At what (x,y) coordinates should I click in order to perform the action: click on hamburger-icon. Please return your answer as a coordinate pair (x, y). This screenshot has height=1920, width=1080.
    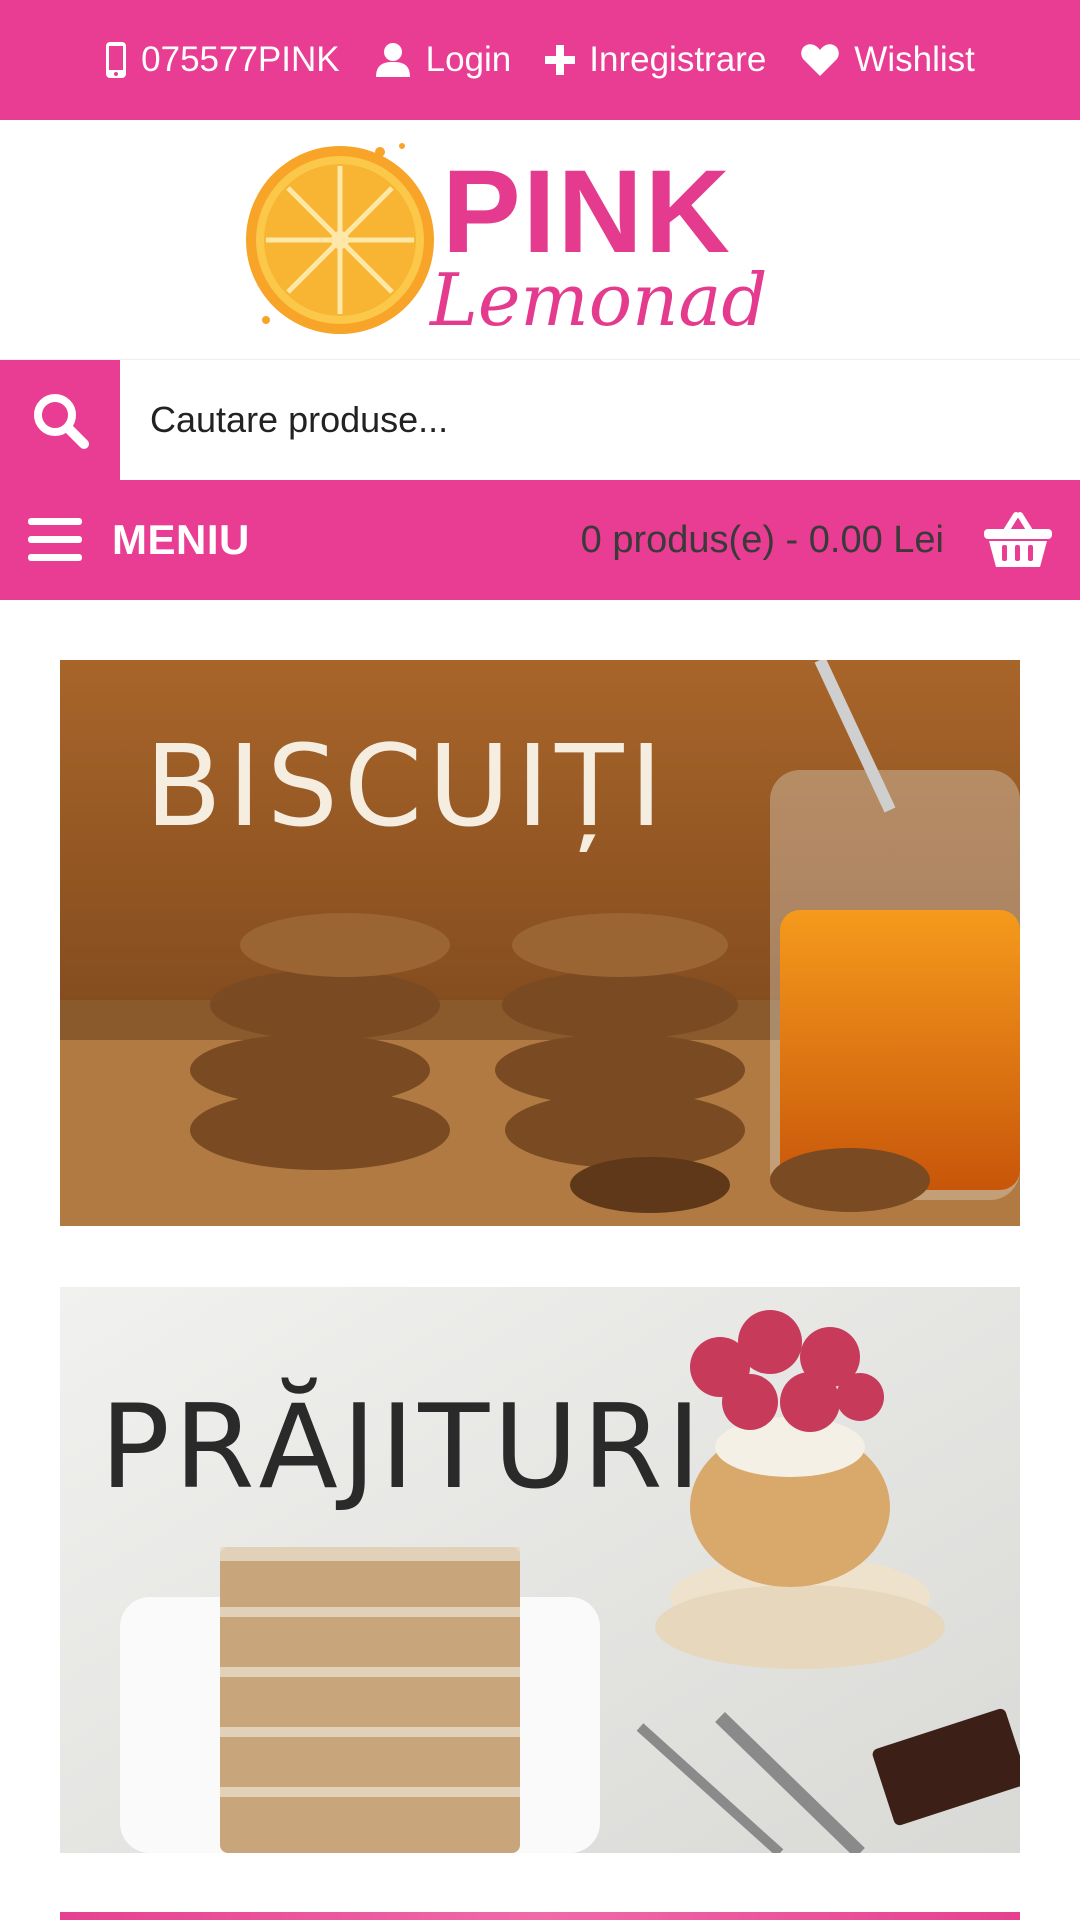
    Looking at the image, I should click on (55, 539).